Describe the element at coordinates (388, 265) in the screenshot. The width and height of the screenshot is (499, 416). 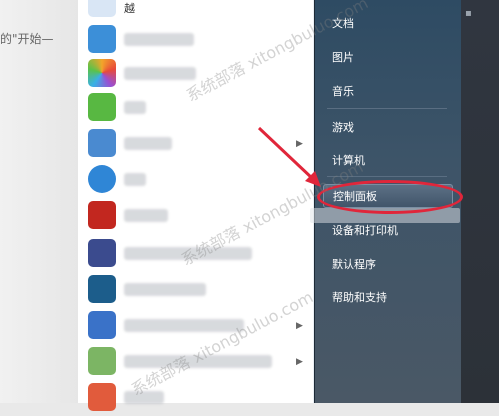
I see `menu-item-default-programs: 默认程序` at that location.